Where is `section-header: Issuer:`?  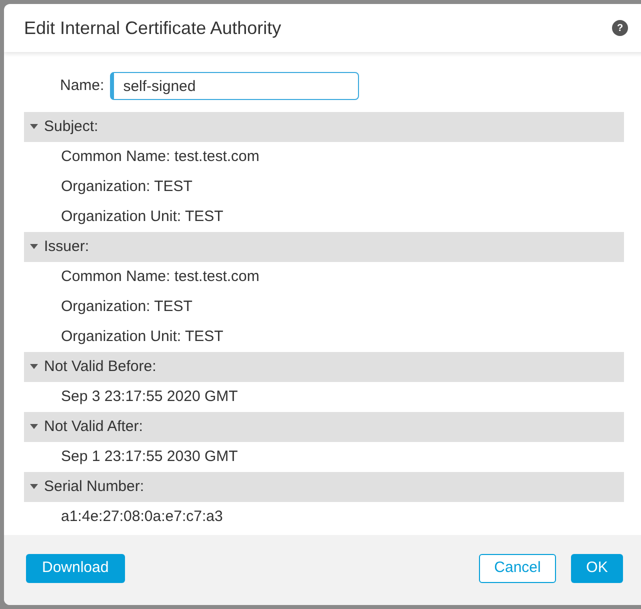 section-header: Issuer: is located at coordinates (324, 247).